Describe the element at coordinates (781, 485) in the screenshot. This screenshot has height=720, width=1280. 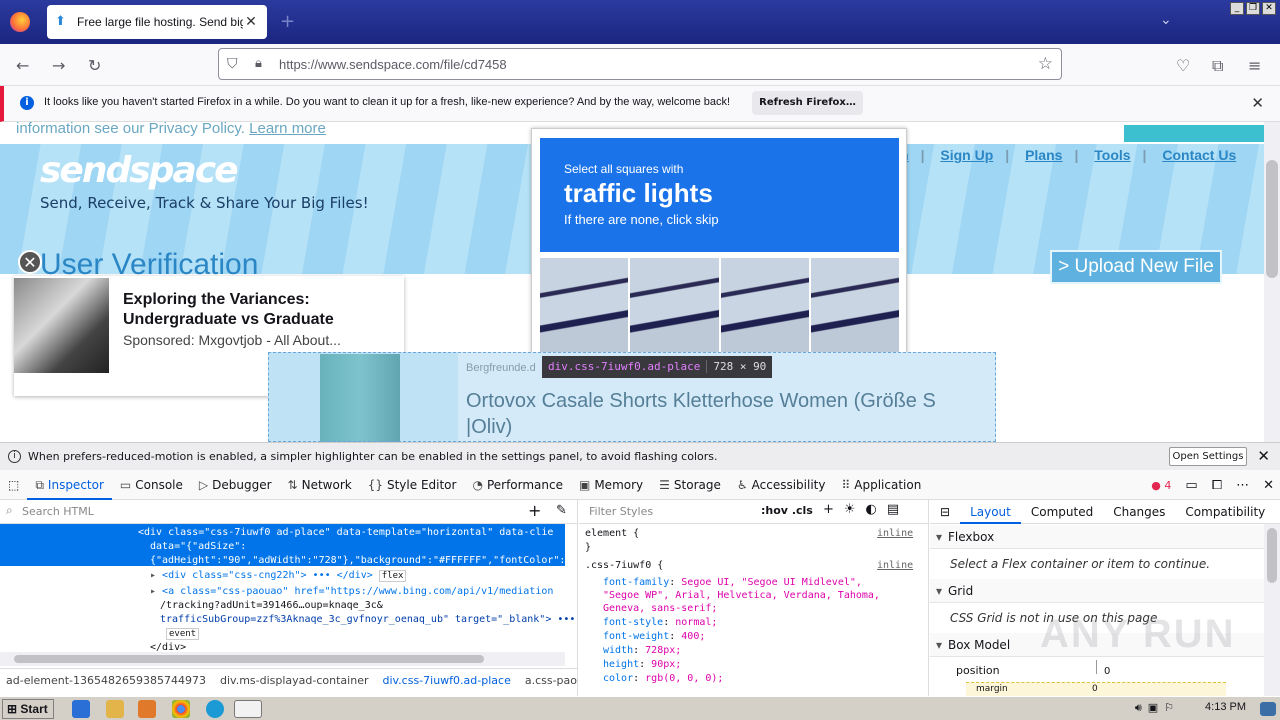
I see `tab-accessibility: ♿︎ Accessibility` at that location.